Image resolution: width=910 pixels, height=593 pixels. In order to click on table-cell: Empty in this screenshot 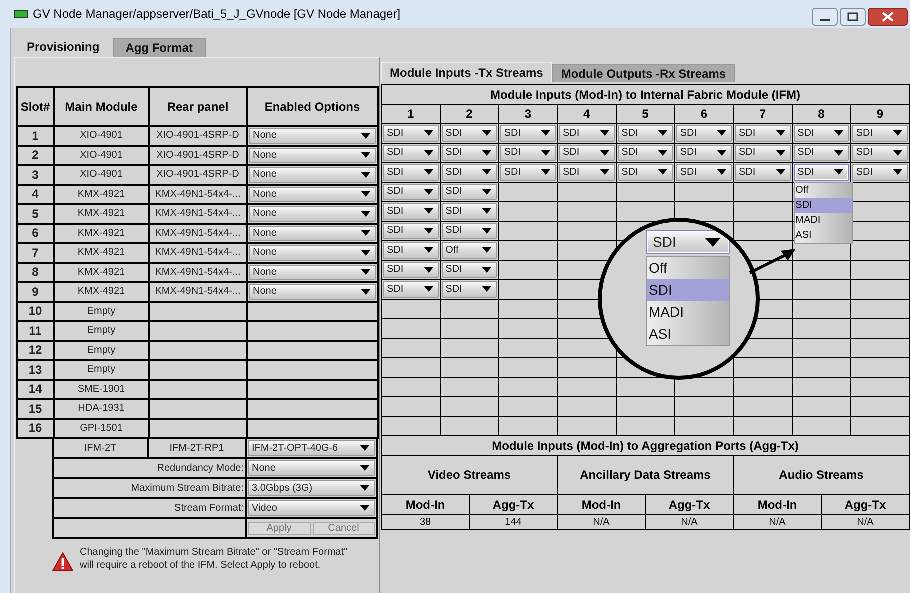, I will do `click(101, 350)`.